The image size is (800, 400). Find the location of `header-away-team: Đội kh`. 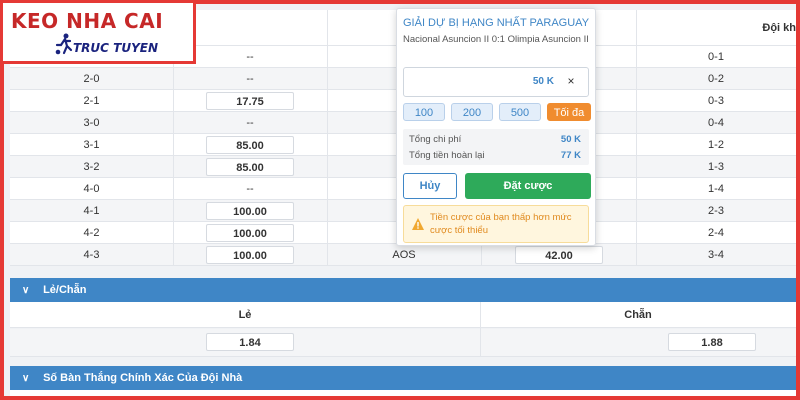

header-away-team: Đội kh is located at coordinates (779, 28).